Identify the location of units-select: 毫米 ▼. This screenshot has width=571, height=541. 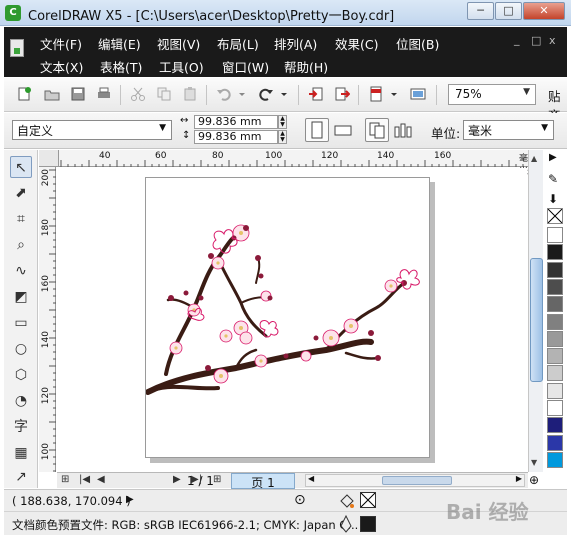
(508, 130).